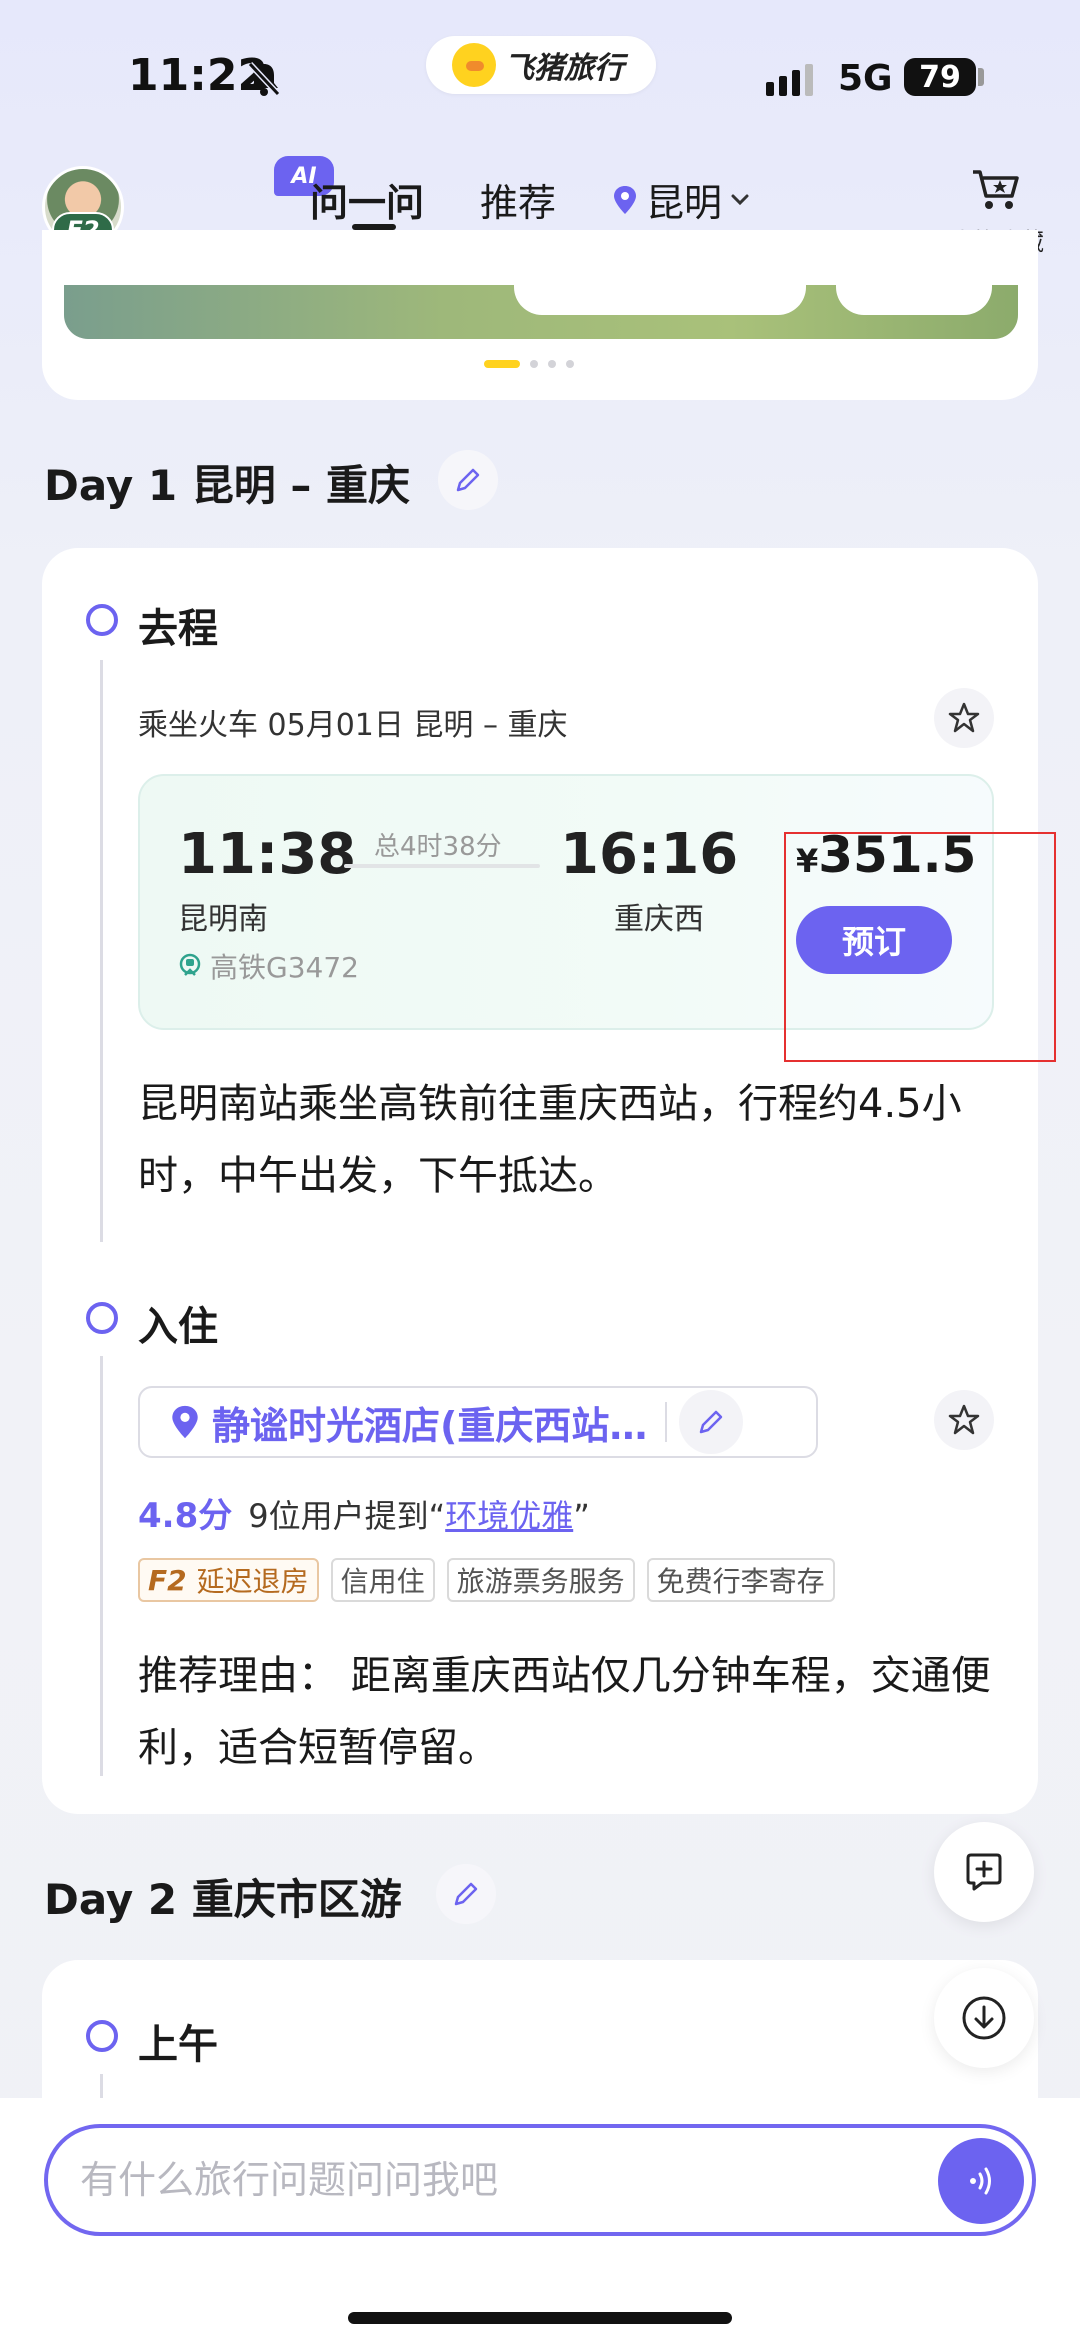 This screenshot has height=2347, width=1080. I want to click on edit-hotel-button, so click(711, 1422).